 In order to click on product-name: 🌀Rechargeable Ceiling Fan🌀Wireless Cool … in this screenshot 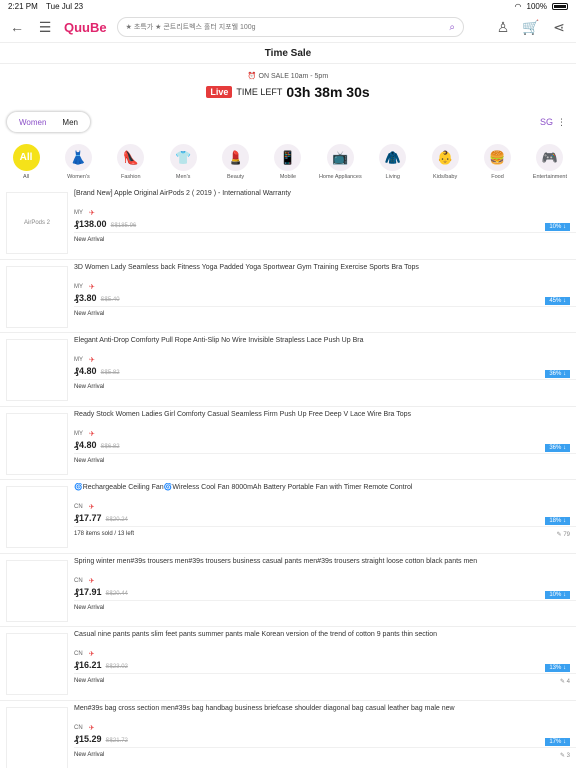, I will do `click(322, 491)`.